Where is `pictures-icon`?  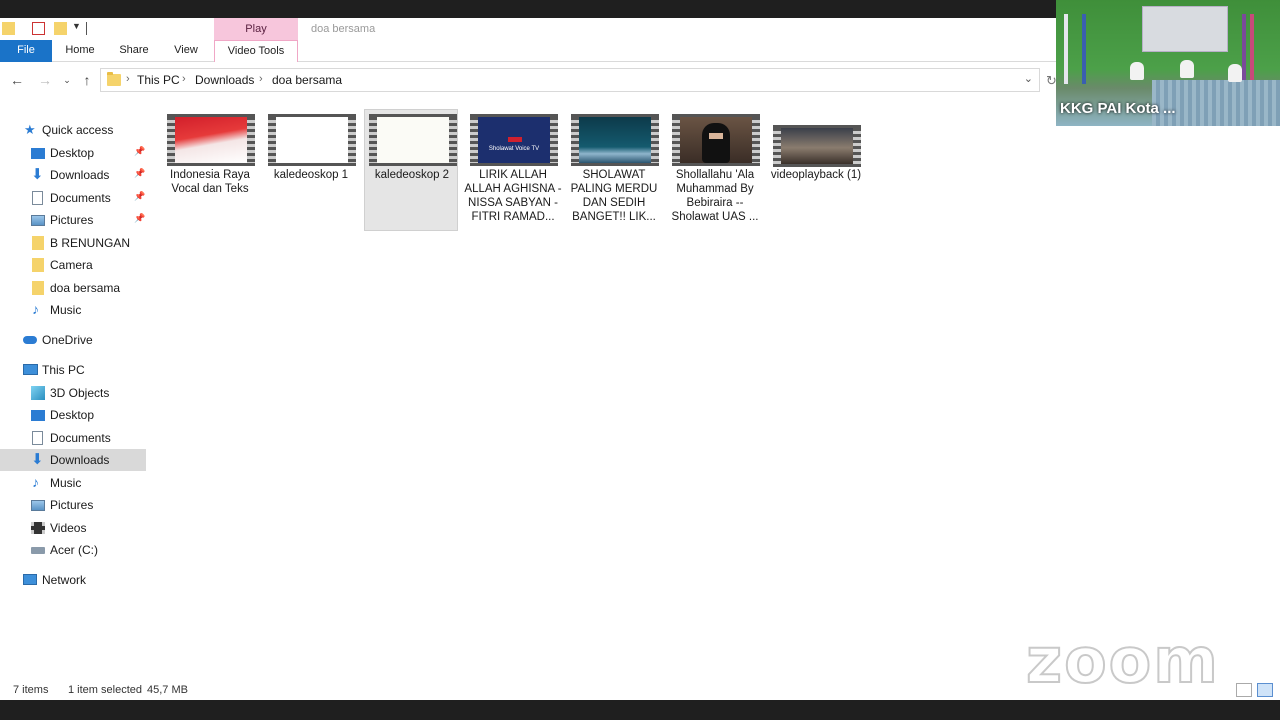 pictures-icon is located at coordinates (38, 505).